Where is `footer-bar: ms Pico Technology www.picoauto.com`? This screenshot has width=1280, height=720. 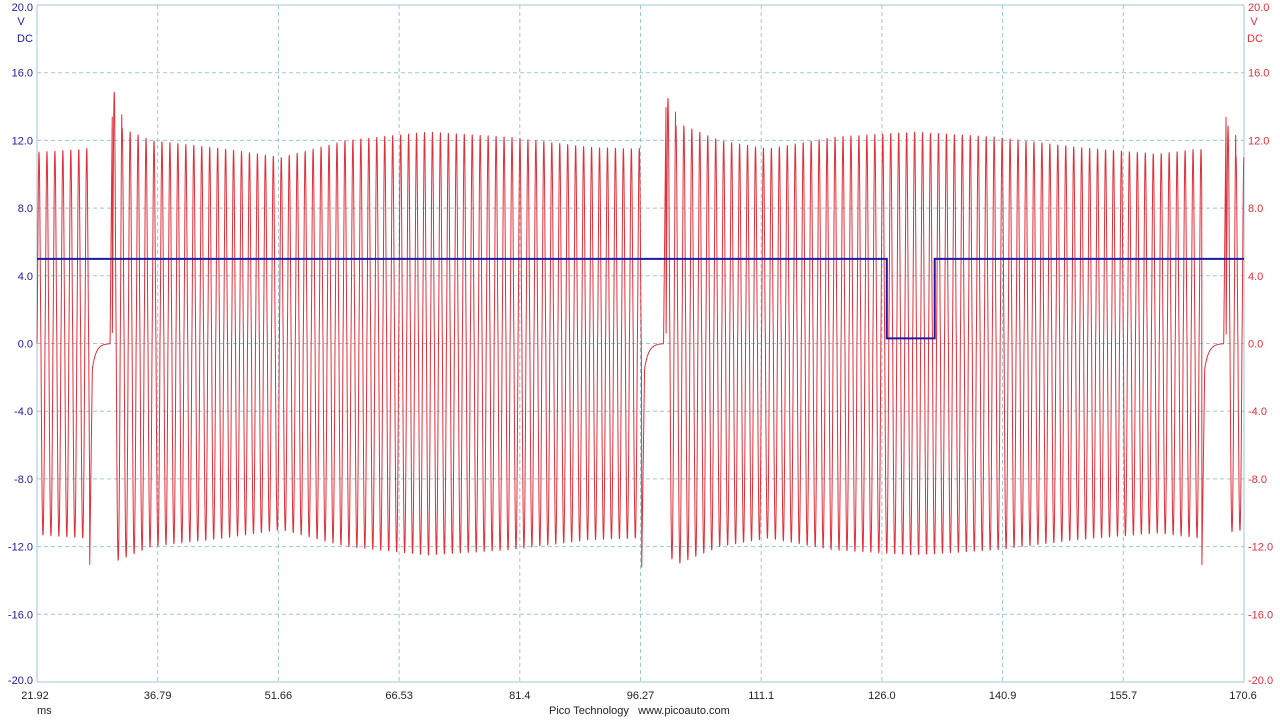 footer-bar: ms Pico Technology www.picoauto.com is located at coordinates (640, 711).